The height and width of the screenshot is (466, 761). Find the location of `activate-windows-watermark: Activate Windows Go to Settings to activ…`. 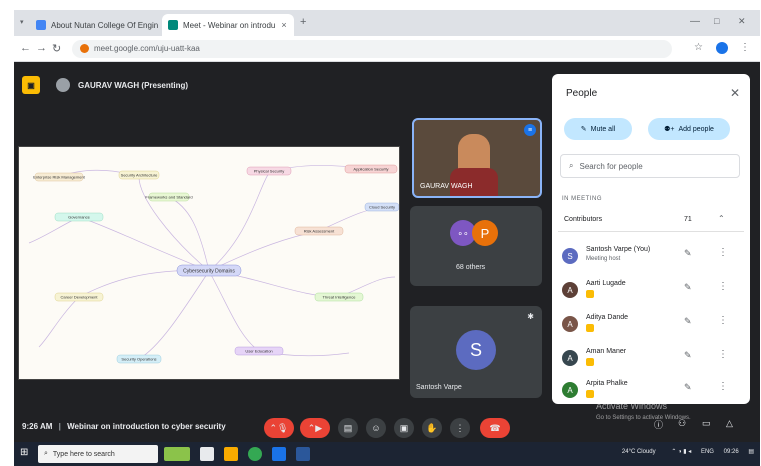

activate-windows-watermark: Activate Windows Go to Settings to activ… is located at coordinates (643, 412).